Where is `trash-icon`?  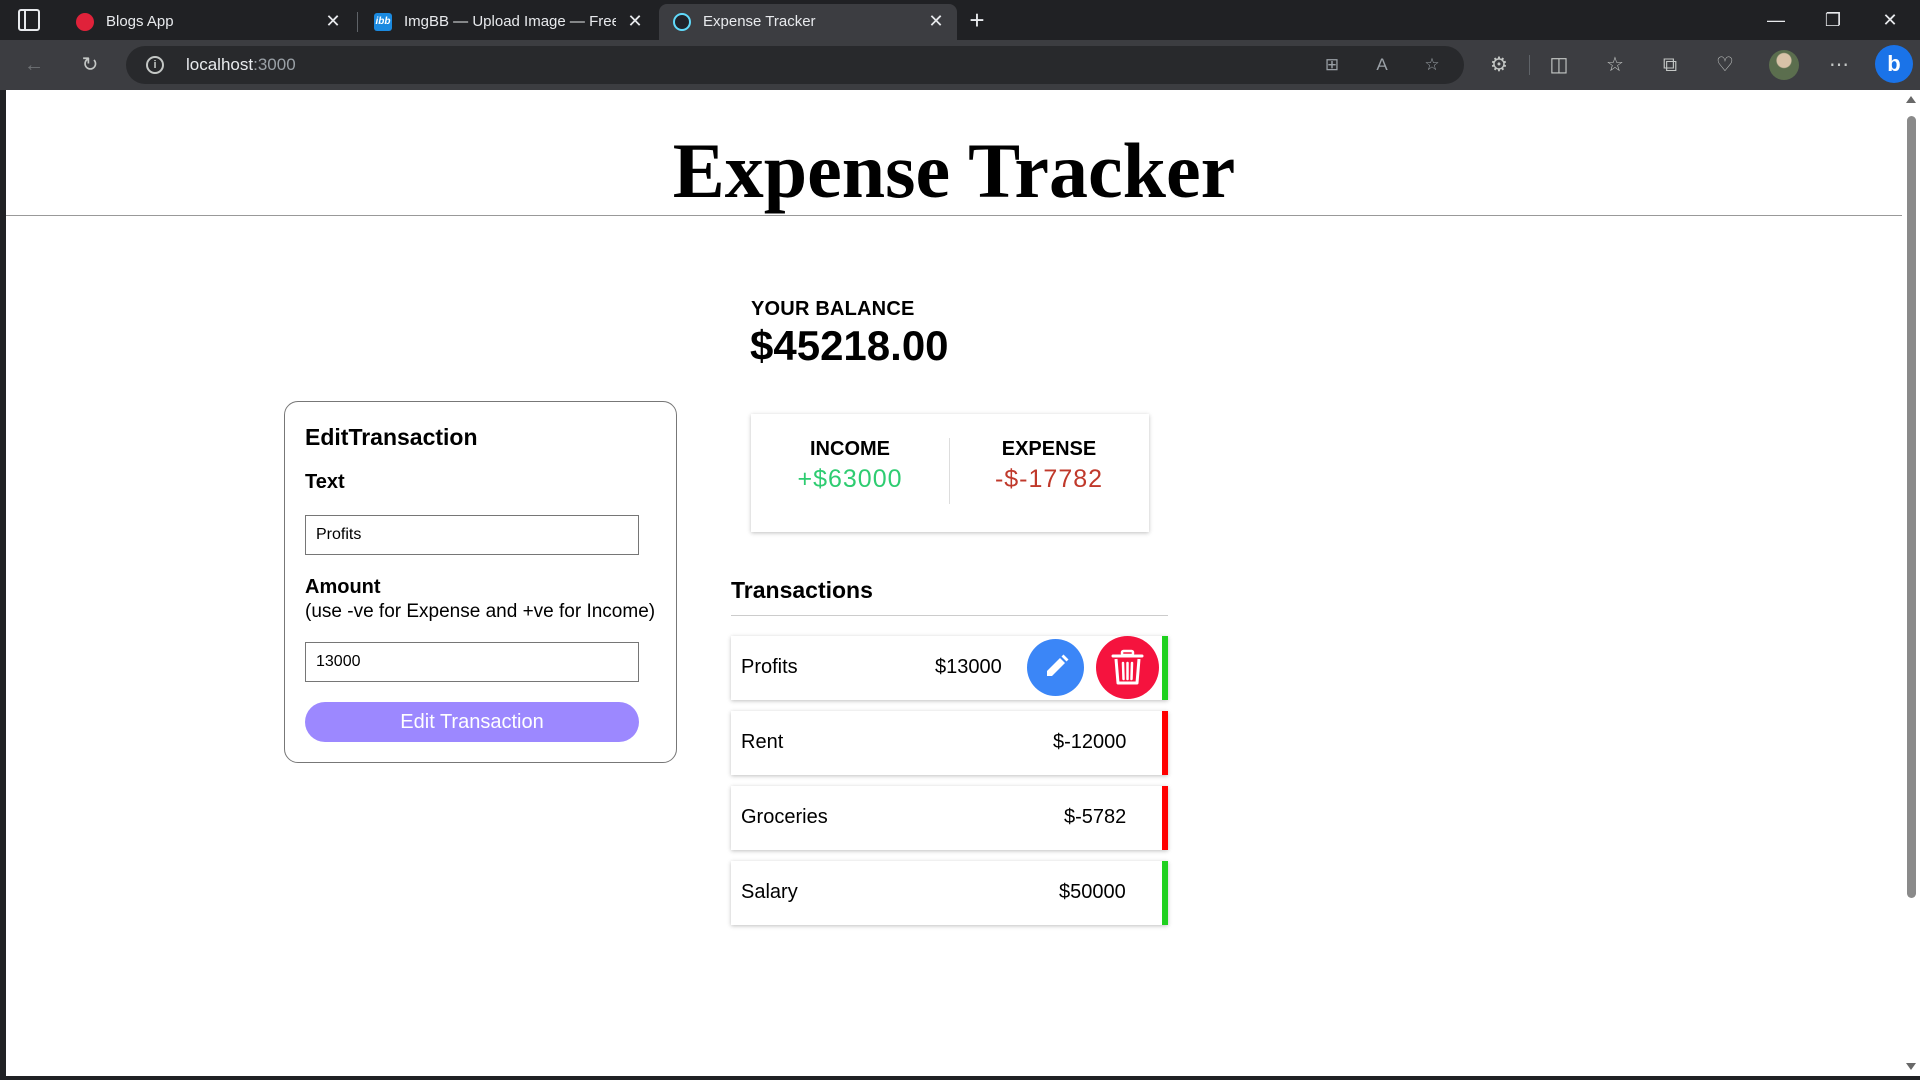
trash-icon is located at coordinates (1127, 667).